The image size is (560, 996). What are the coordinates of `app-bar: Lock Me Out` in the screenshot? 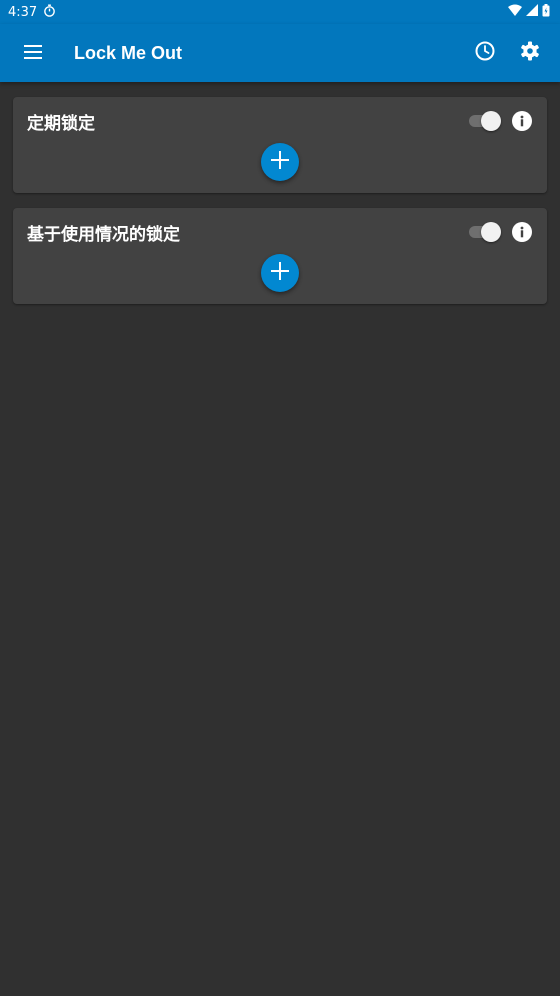 It's located at (280, 53).